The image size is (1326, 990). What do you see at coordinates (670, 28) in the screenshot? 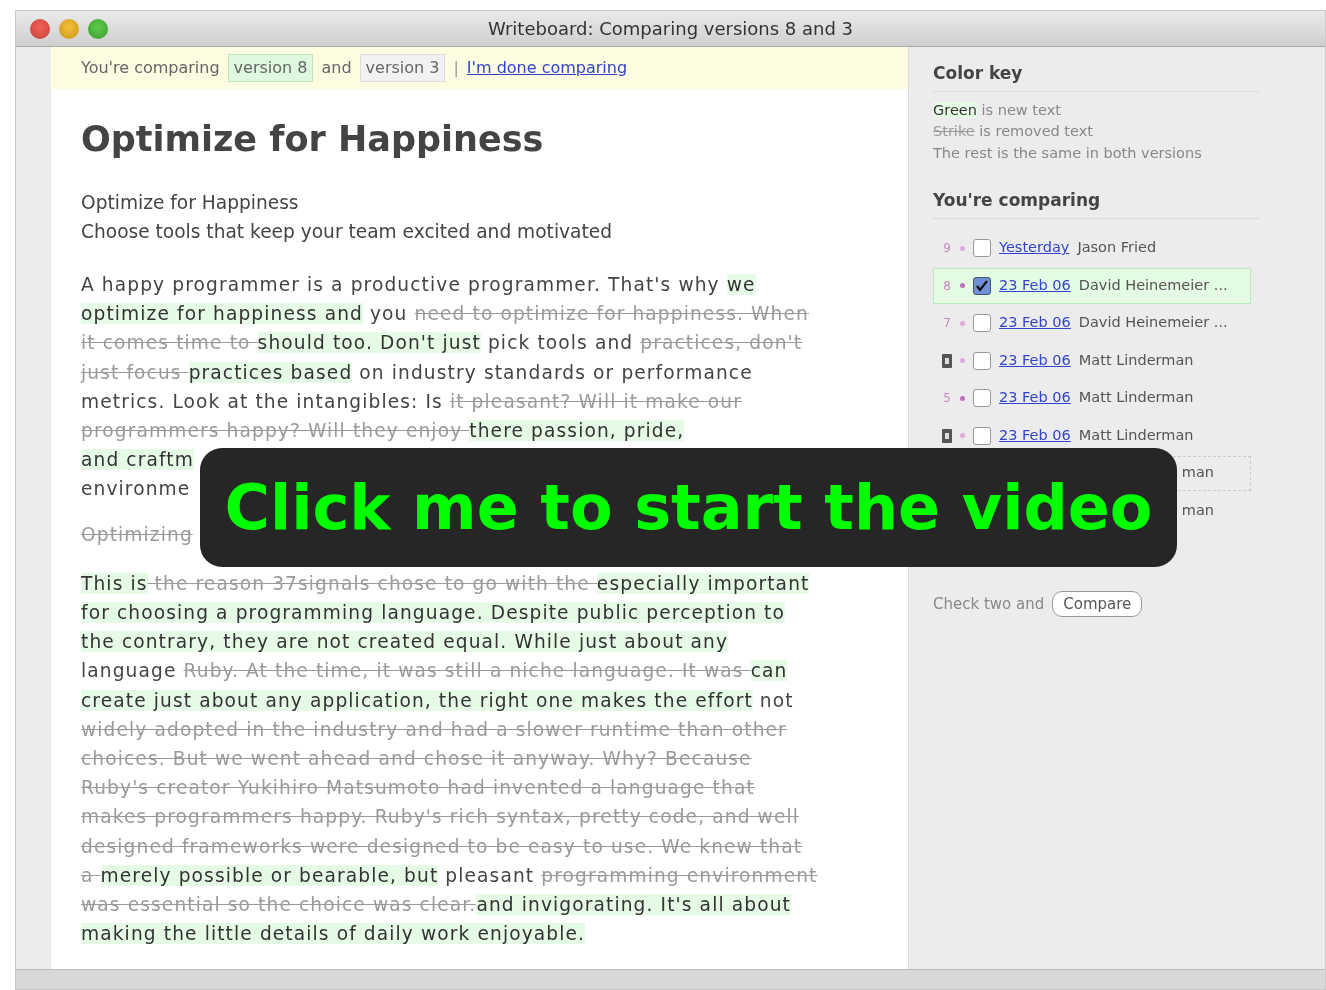
I see `window-title: Writeboard: Comparing versions 8 and 3` at bounding box center [670, 28].